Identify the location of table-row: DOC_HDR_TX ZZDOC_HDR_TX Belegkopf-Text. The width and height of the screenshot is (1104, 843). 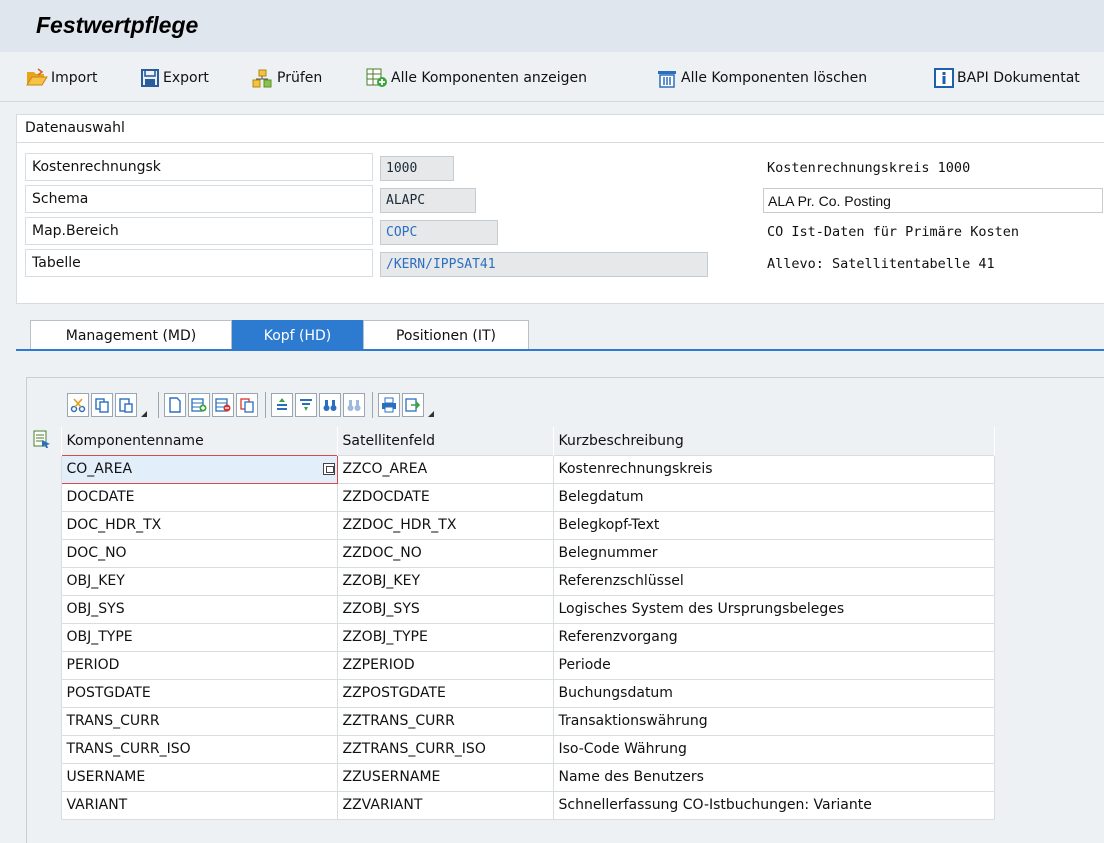
(513, 525).